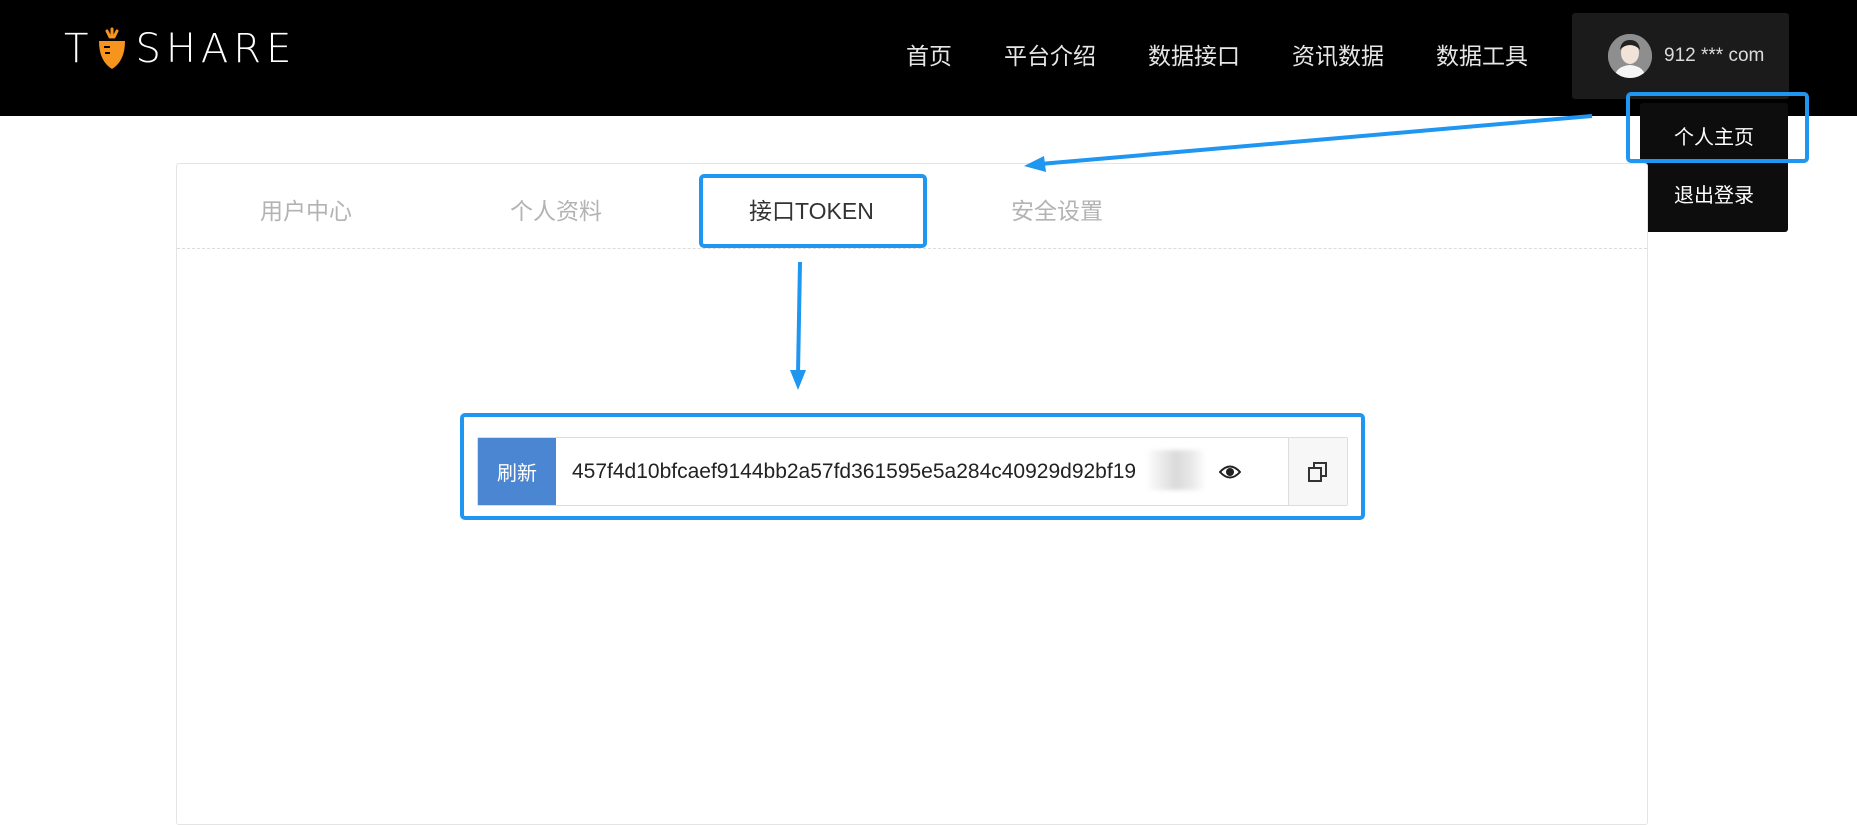 This screenshot has height=825, width=1857. What do you see at coordinates (1714, 55) in the screenshot?
I see `user-name: 912 *** com` at bounding box center [1714, 55].